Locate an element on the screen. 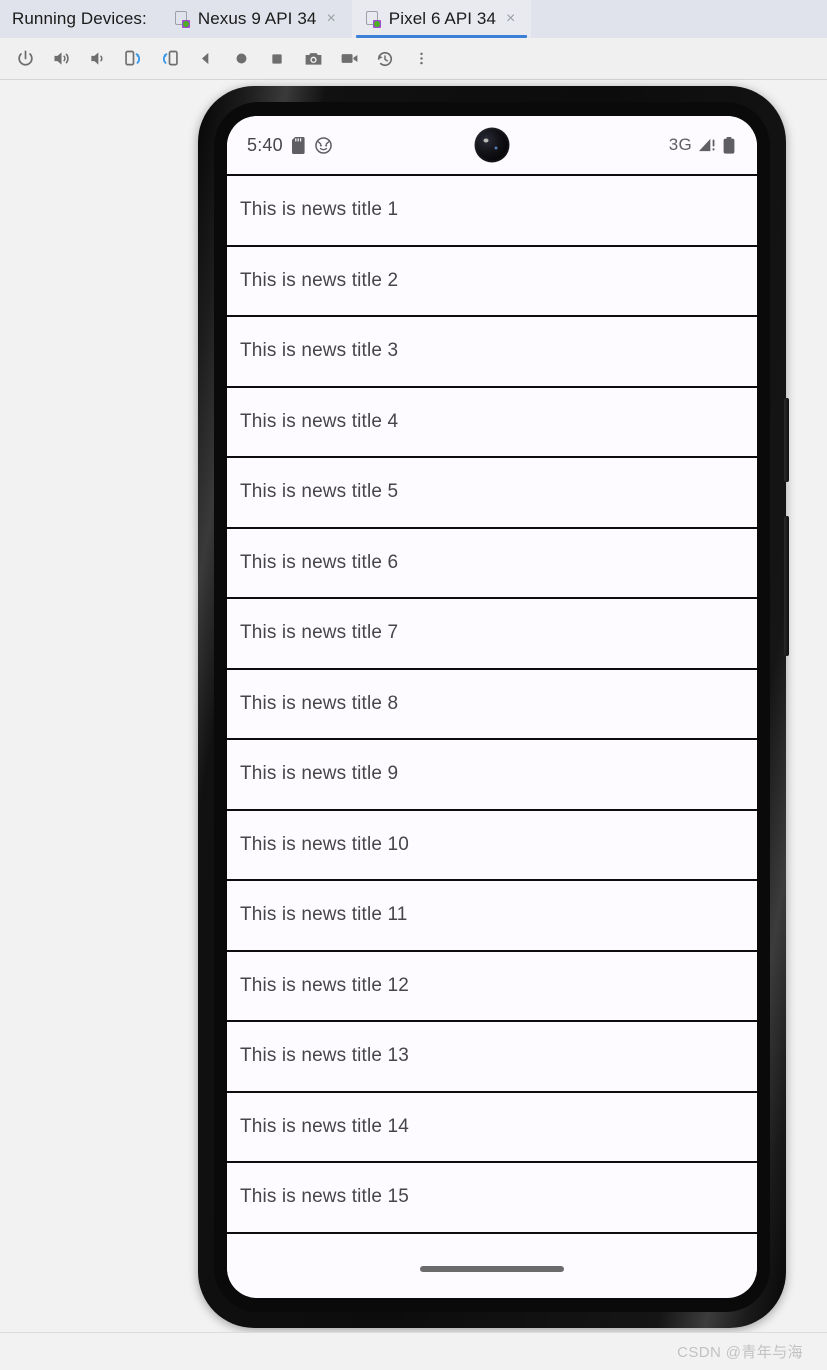 The height and width of the screenshot is (1370, 827). circle-icon is located at coordinates (241, 58).